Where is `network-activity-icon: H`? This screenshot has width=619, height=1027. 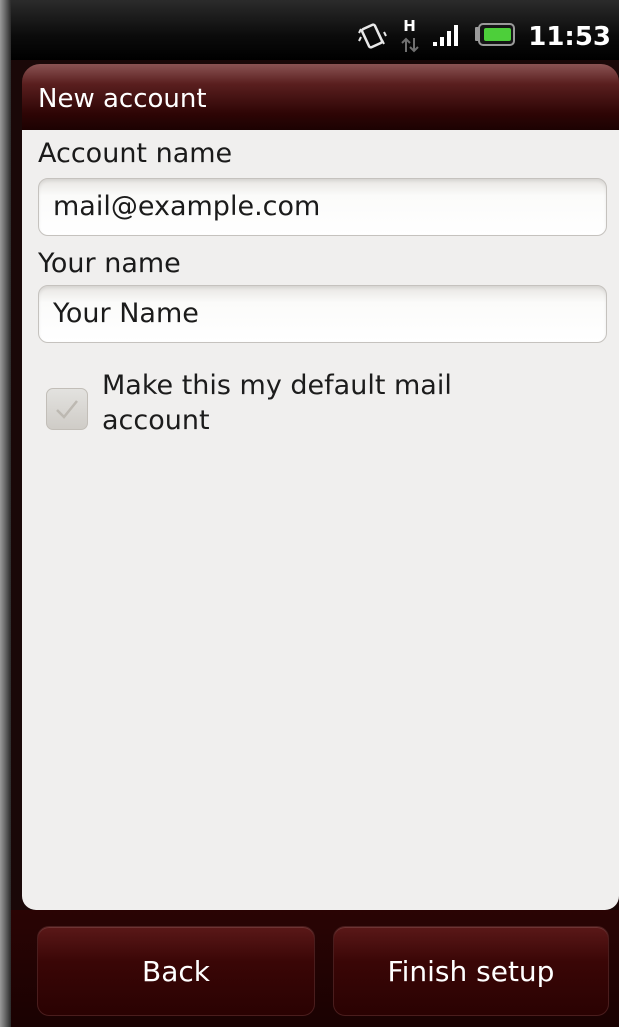
network-activity-icon: H is located at coordinates (410, 35).